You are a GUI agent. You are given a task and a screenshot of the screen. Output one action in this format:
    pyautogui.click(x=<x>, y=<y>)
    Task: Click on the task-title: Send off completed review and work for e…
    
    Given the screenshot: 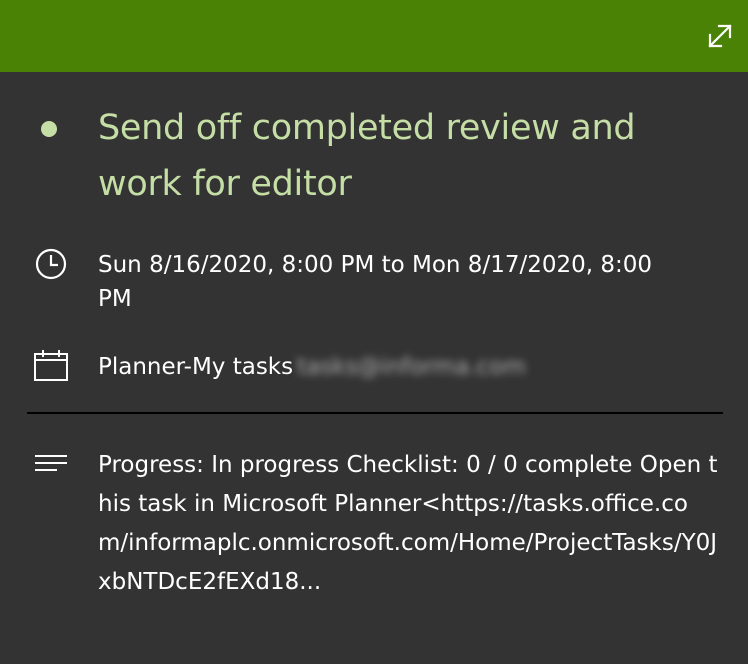 What is the action you would take?
    pyautogui.click(x=367, y=156)
    